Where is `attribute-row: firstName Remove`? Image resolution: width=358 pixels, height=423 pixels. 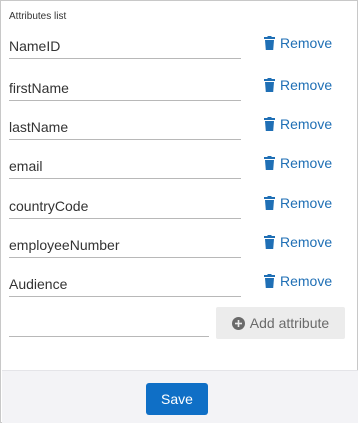
attribute-row: firstName Remove is located at coordinates (179, 90).